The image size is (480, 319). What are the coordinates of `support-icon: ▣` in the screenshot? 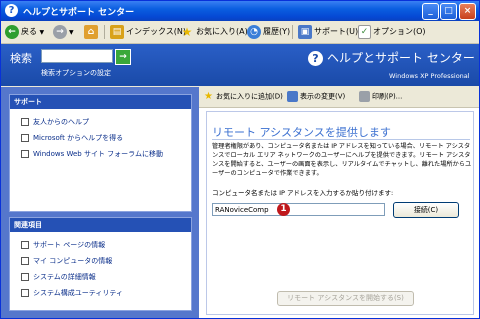 It's located at (305, 31).